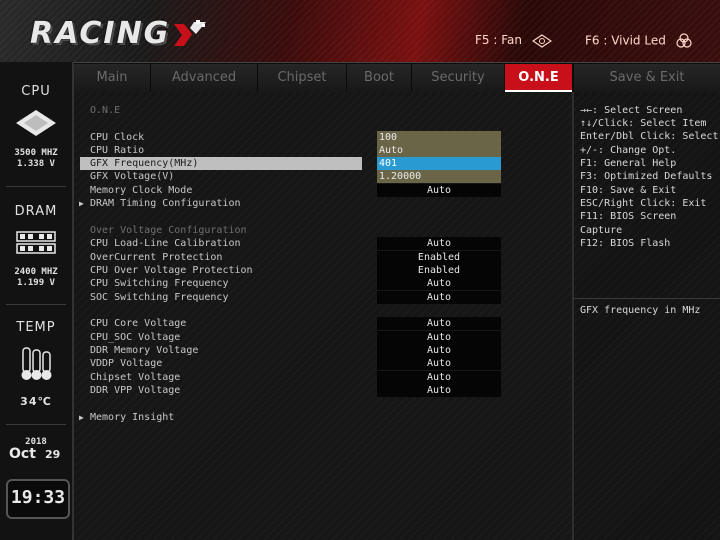  Describe the element at coordinates (323, 323) in the screenshot. I see `setting-row-cpu-core-voltage: CPU Core Voltage Auto` at that location.